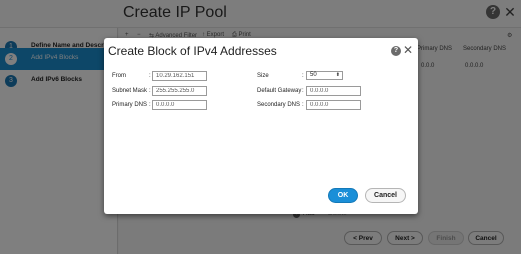 The width and height of the screenshot is (521, 254). What do you see at coordinates (396, 51) in the screenshot?
I see `dialog-help-icon: ?` at bounding box center [396, 51].